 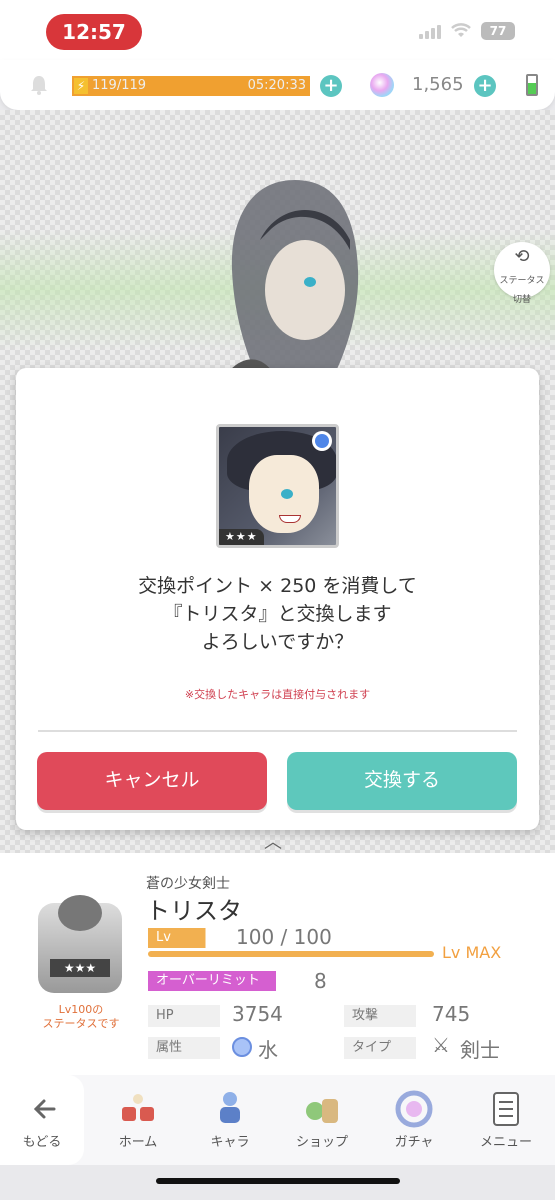 I want to click on back-arrow-icon, so click(x=44, y=1109).